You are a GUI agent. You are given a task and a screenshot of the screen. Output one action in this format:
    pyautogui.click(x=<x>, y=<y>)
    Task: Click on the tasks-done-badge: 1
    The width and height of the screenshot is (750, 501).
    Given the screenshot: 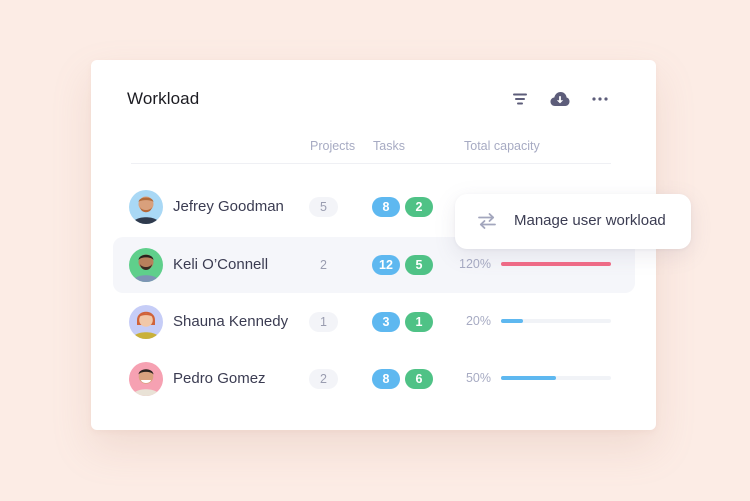 What is the action you would take?
    pyautogui.click(x=419, y=322)
    